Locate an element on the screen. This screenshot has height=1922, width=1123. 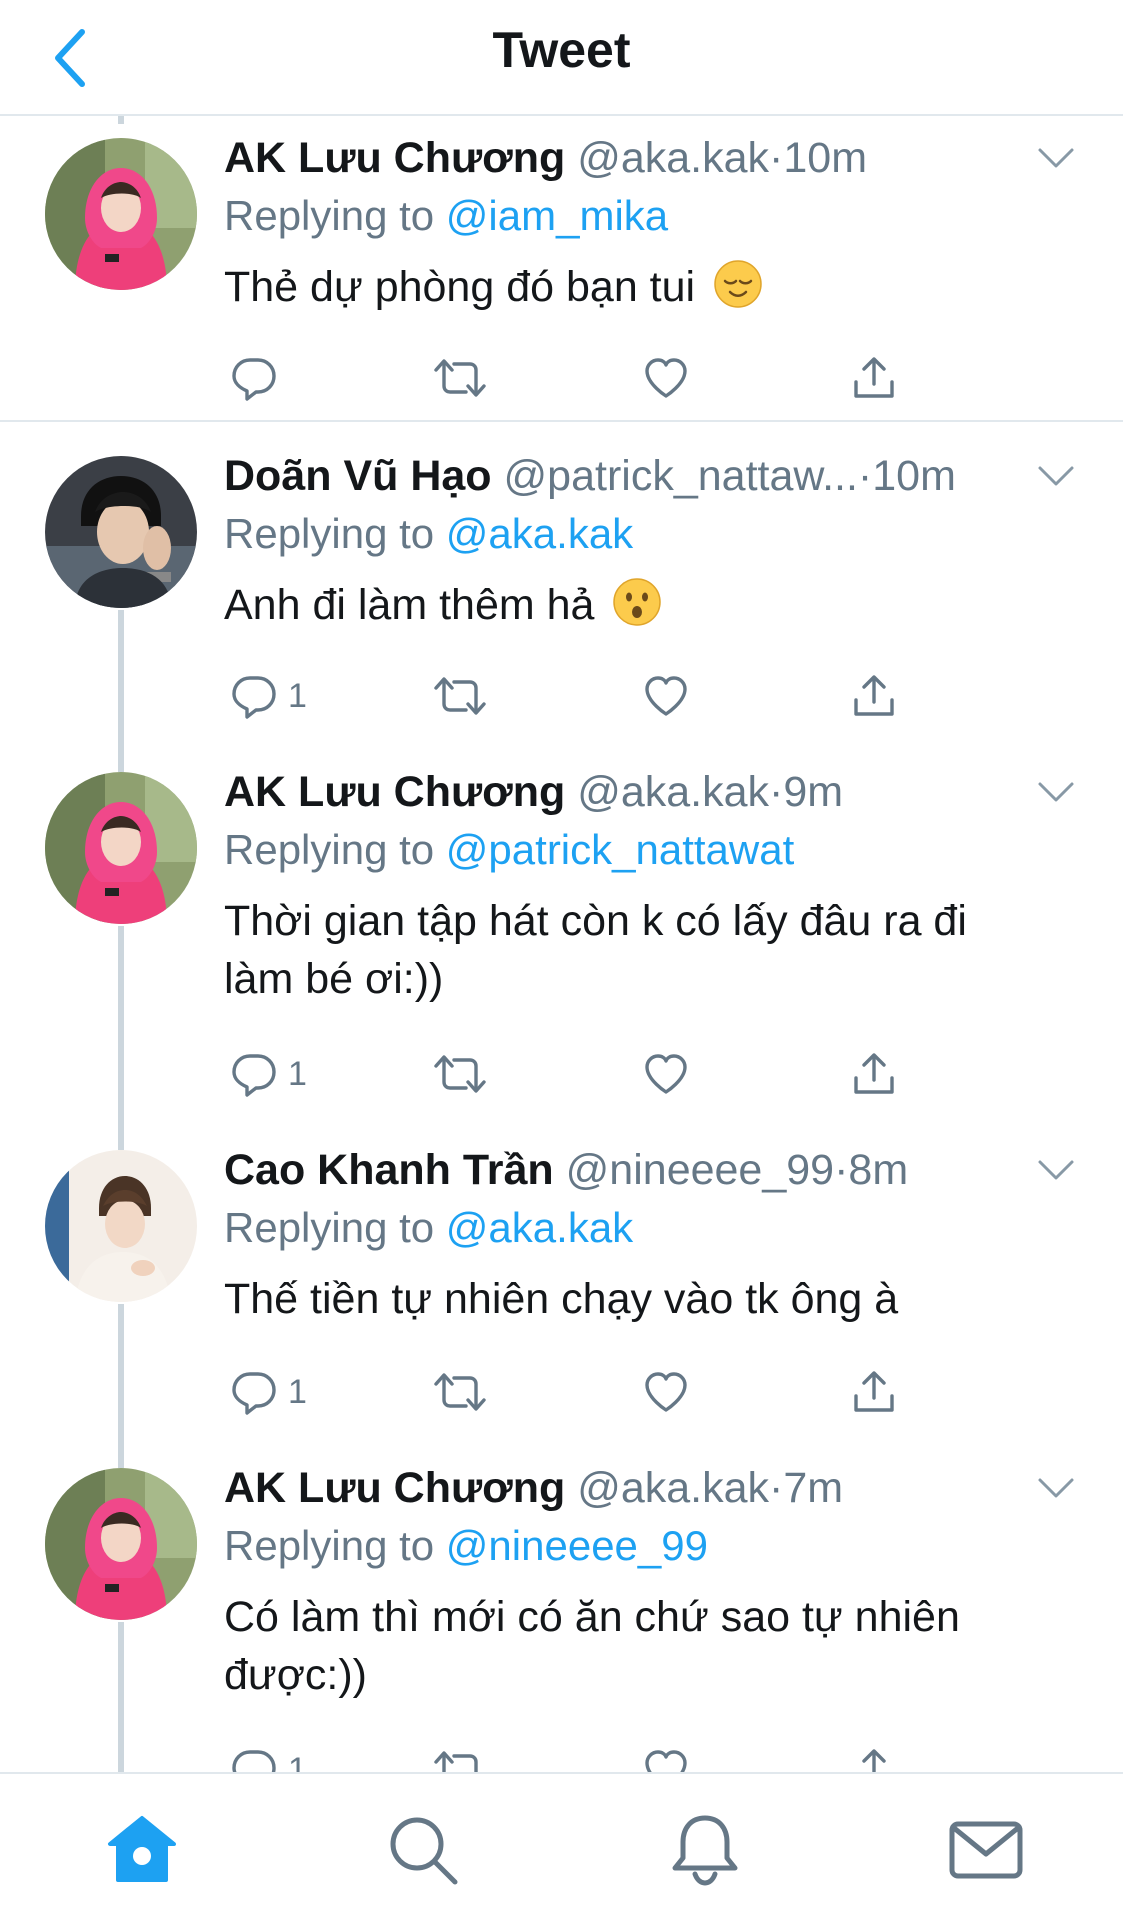
tweet-text: Thẻ dự phòng đó bạn tui is located at coordinates (634, 287).